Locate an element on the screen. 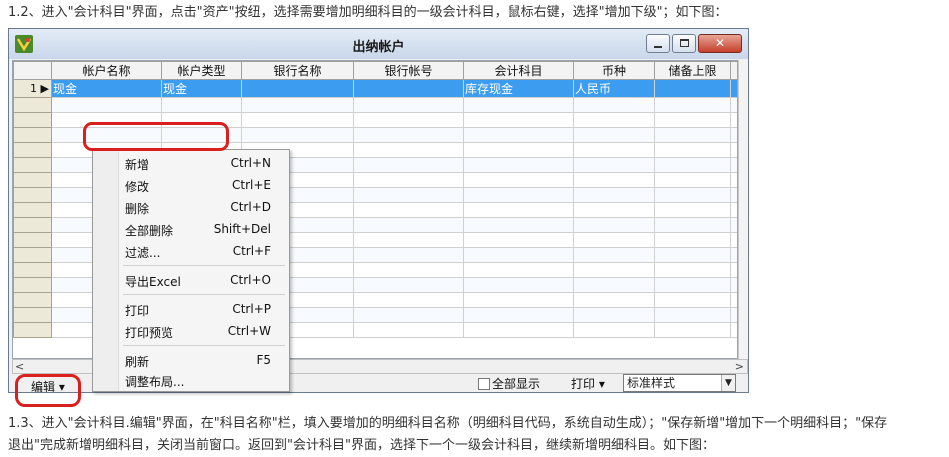  col-header-accounting-subject: 会计科目 is located at coordinates (518, 70).